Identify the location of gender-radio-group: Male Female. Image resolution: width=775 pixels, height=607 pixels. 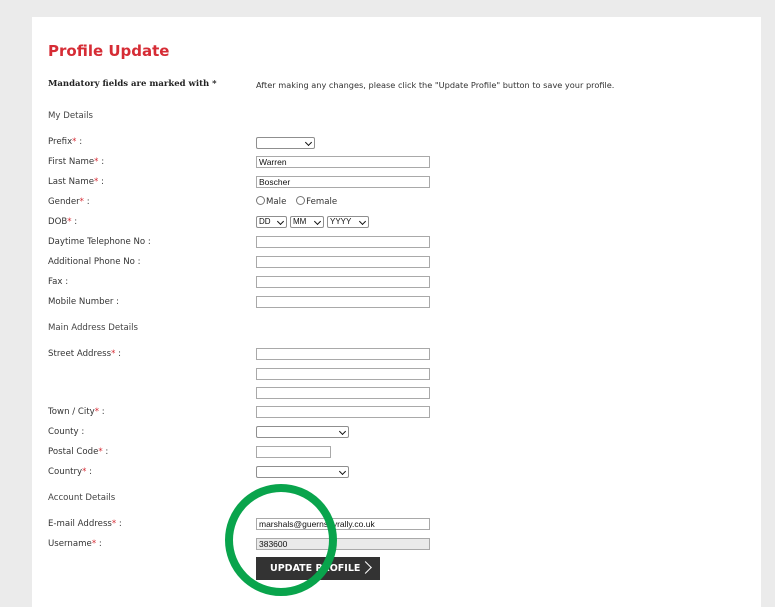
(296, 202).